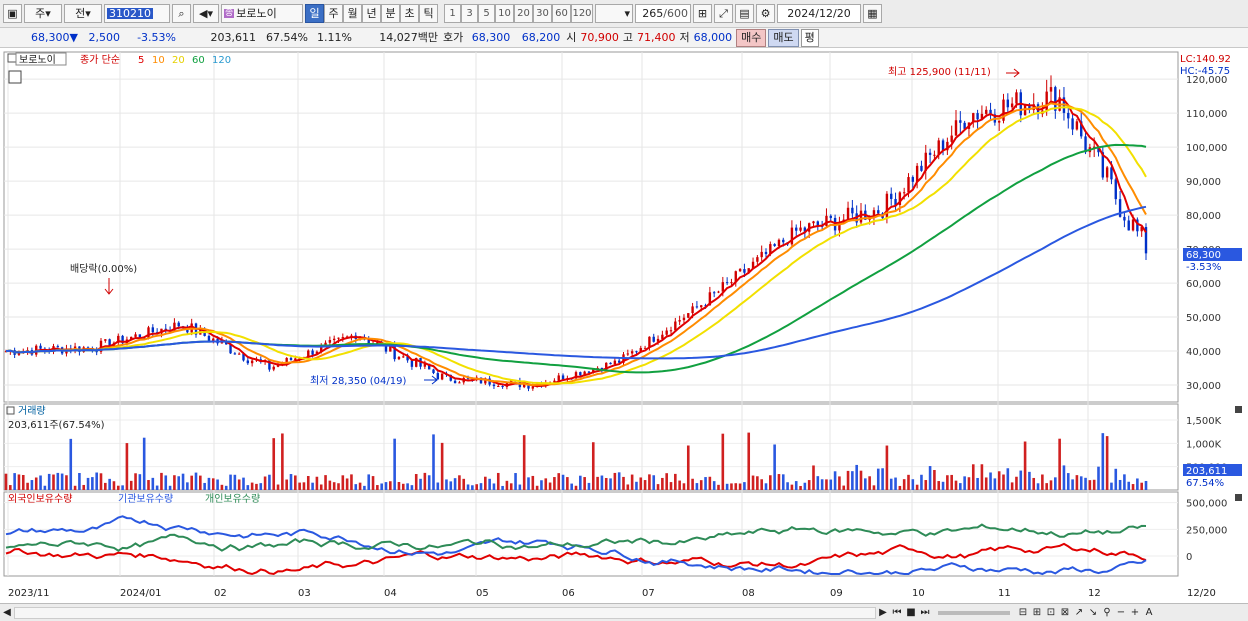 The image size is (1248, 621). Describe the element at coordinates (491, 37) in the screenshot. I see `ask-price: 68,300` at that location.